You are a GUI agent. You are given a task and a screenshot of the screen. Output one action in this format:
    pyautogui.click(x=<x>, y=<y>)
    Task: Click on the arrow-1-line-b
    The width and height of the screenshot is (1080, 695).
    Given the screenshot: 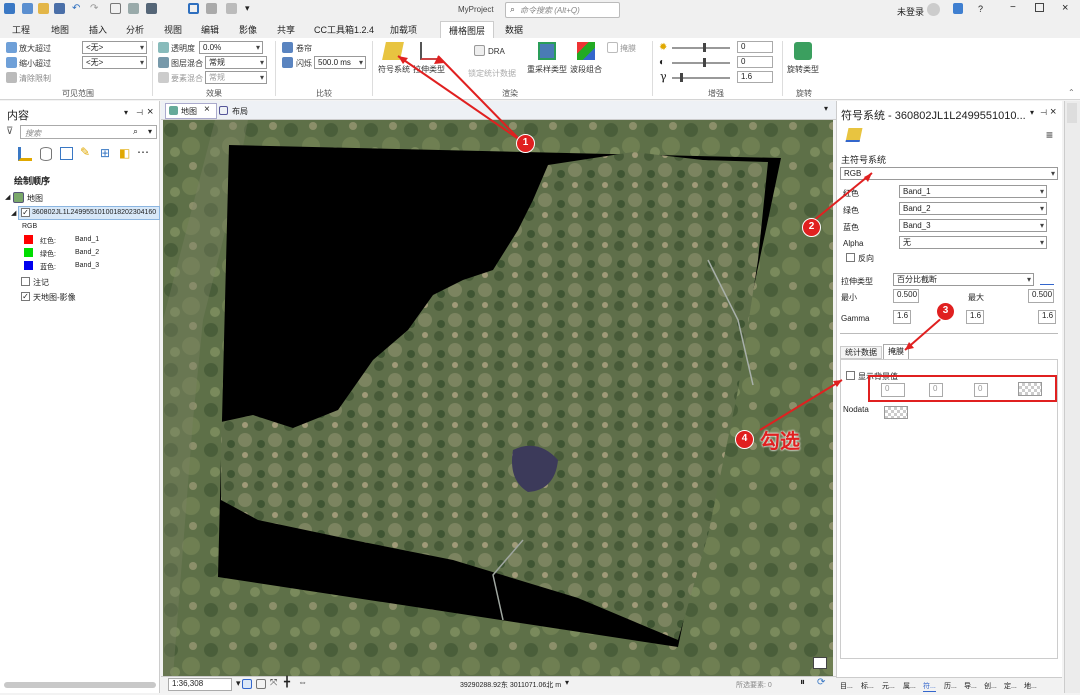 What is the action you would take?
    pyautogui.click(x=479, y=98)
    